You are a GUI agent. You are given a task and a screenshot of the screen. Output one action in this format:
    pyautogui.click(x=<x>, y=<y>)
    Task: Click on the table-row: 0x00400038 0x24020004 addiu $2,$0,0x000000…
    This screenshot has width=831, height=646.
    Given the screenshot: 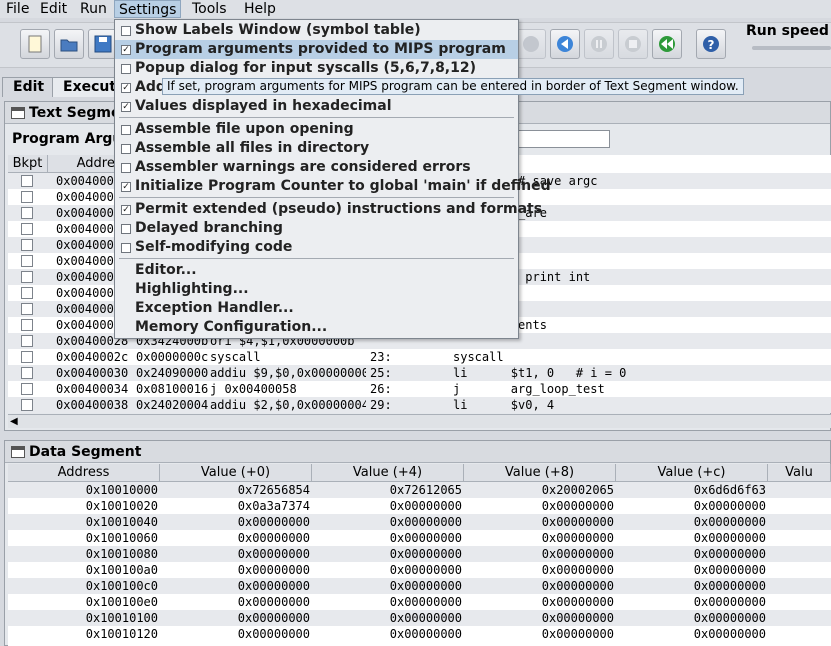 What is the action you would take?
    pyautogui.click(x=419, y=405)
    